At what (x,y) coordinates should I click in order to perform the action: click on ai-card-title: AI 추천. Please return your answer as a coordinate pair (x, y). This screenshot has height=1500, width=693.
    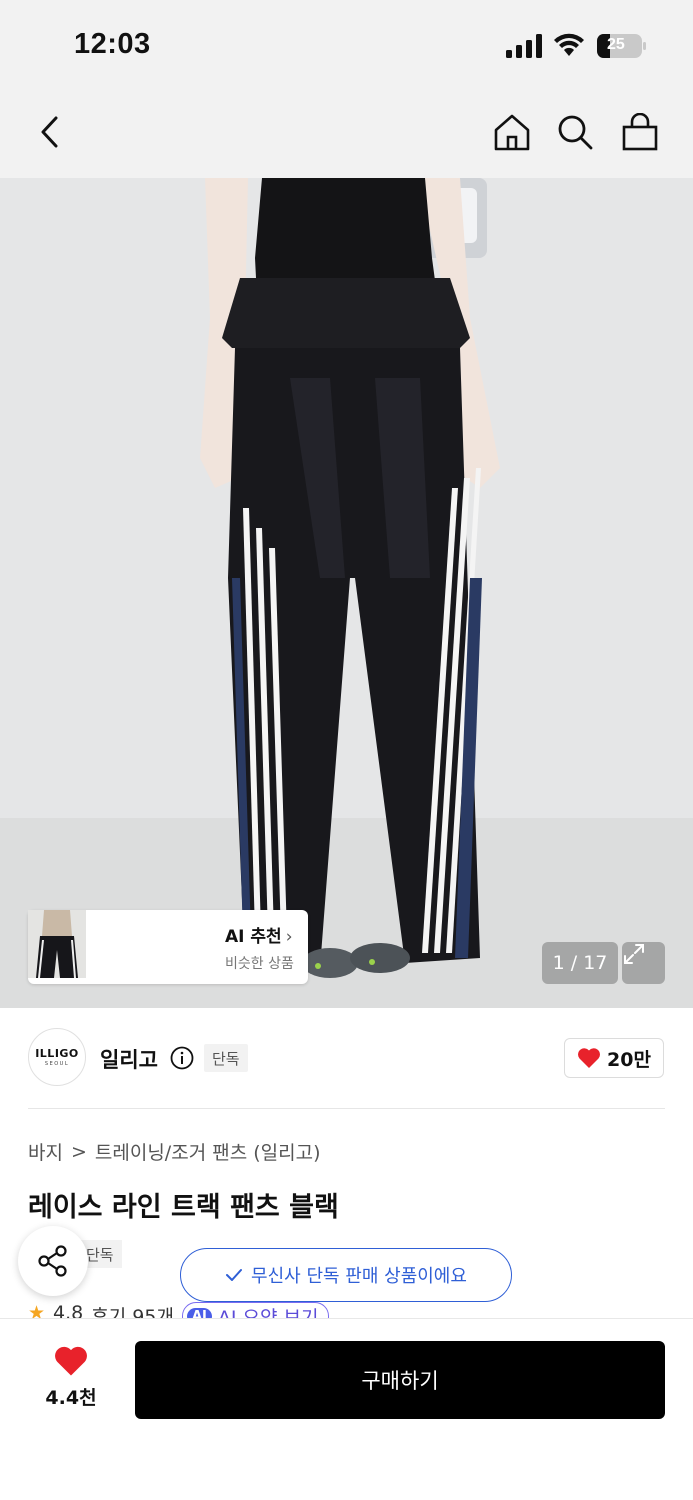
    Looking at the image, I should click on (253, 936).